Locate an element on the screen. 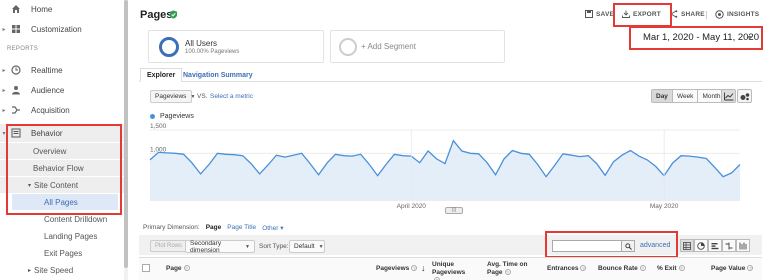  sidebar-item-label: Landing Pages is located at coordinates (71, 236).